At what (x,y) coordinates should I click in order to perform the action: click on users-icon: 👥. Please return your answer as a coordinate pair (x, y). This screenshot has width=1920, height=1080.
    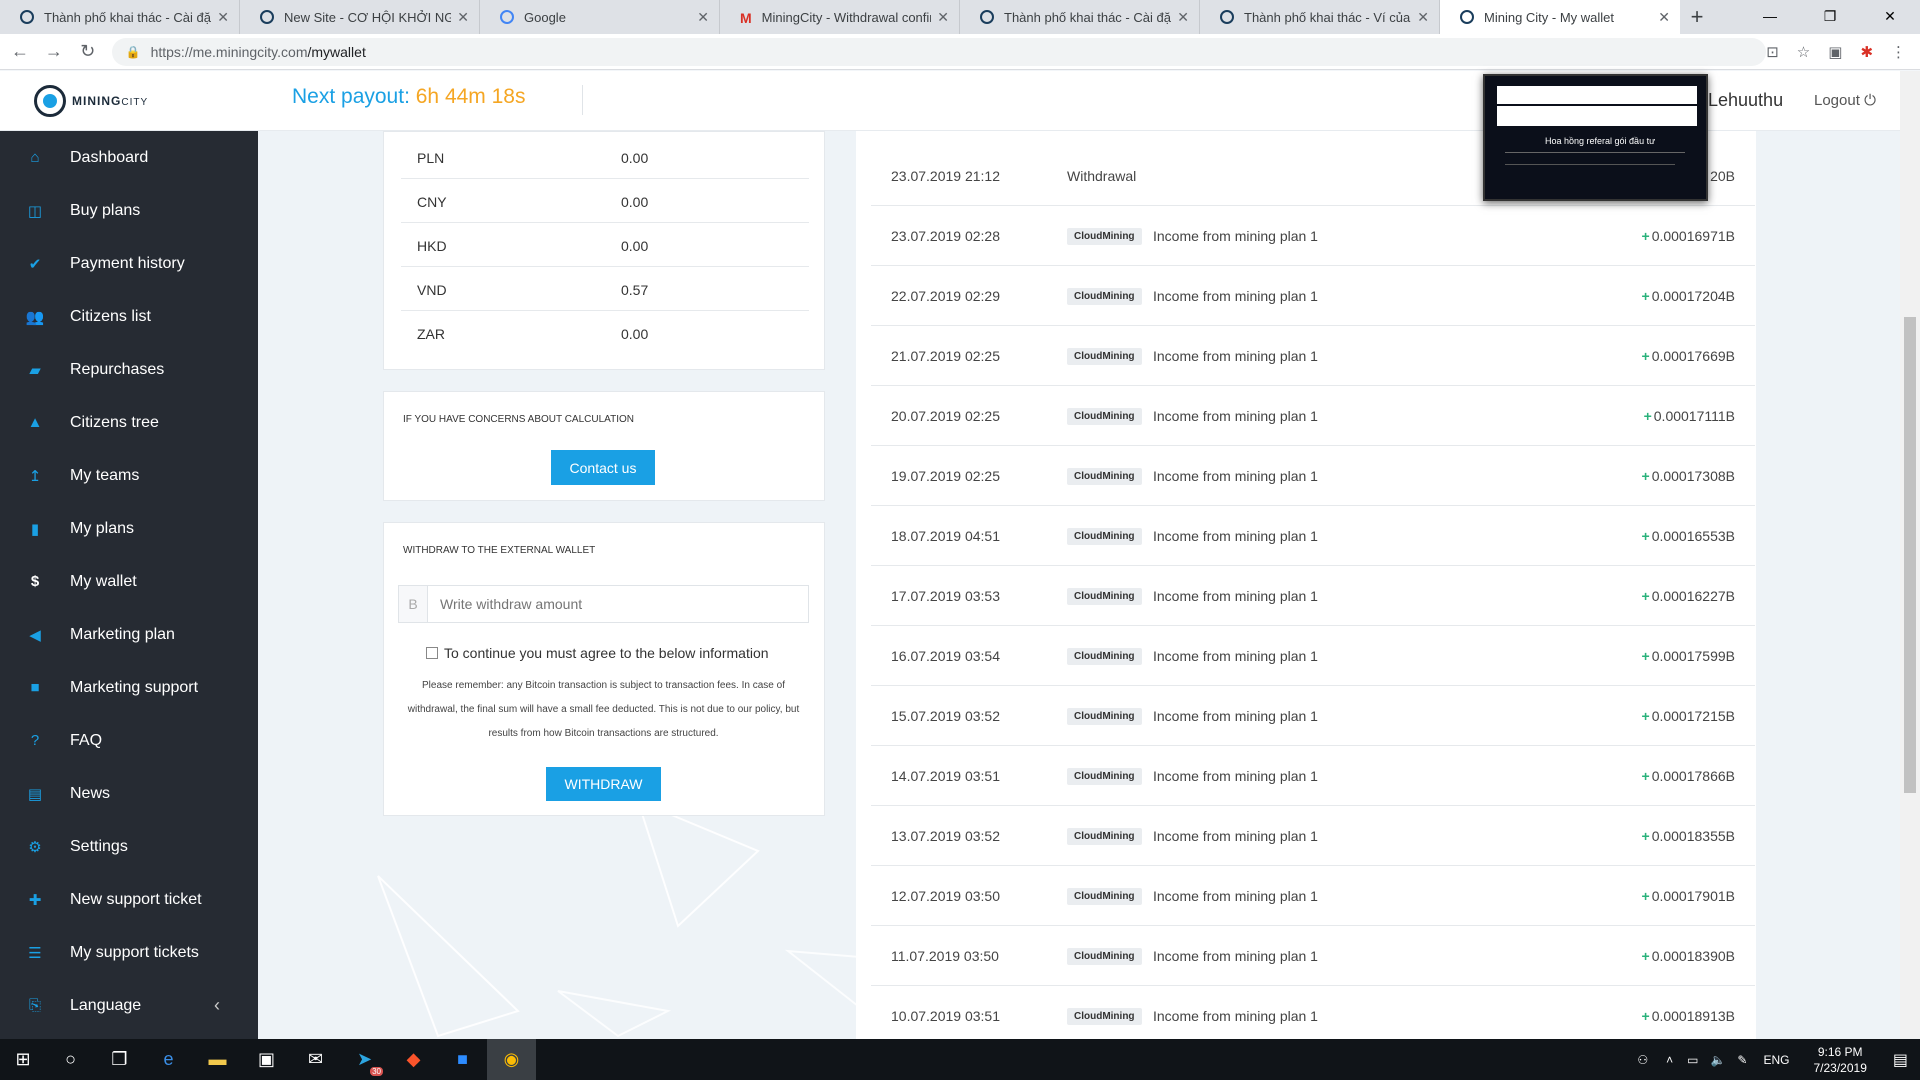
    Looking at the image, I should click on (35, 317).